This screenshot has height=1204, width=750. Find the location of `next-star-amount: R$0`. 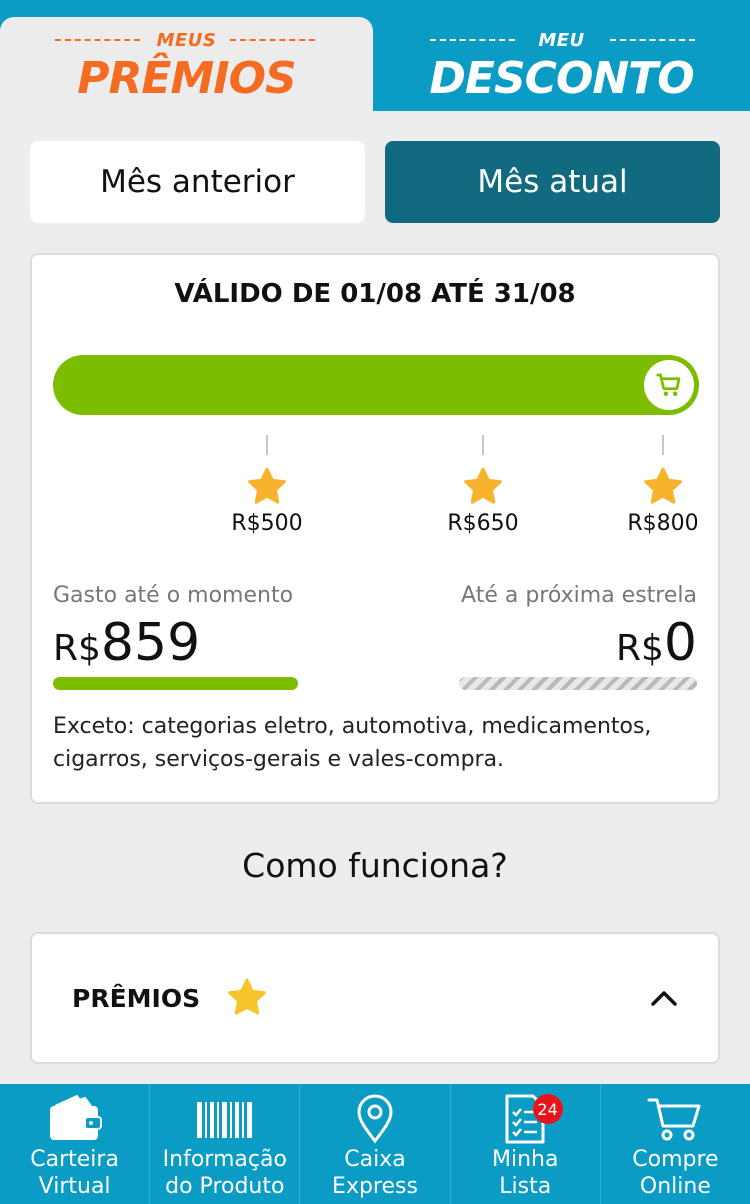

next-star-amount: R$0 is located at coordinates (656, 643).